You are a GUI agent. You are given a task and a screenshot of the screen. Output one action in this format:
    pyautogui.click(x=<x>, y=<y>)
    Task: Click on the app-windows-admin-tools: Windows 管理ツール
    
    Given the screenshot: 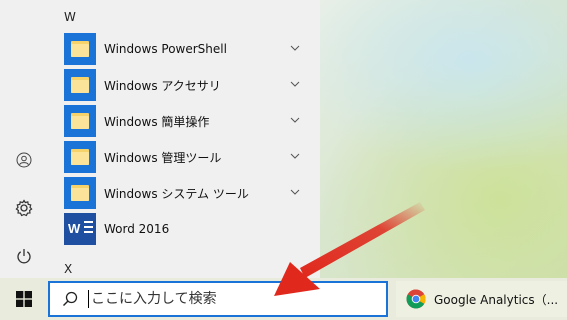 What is the action you would take?
    pyautogui.click(x=184, y=157)
    